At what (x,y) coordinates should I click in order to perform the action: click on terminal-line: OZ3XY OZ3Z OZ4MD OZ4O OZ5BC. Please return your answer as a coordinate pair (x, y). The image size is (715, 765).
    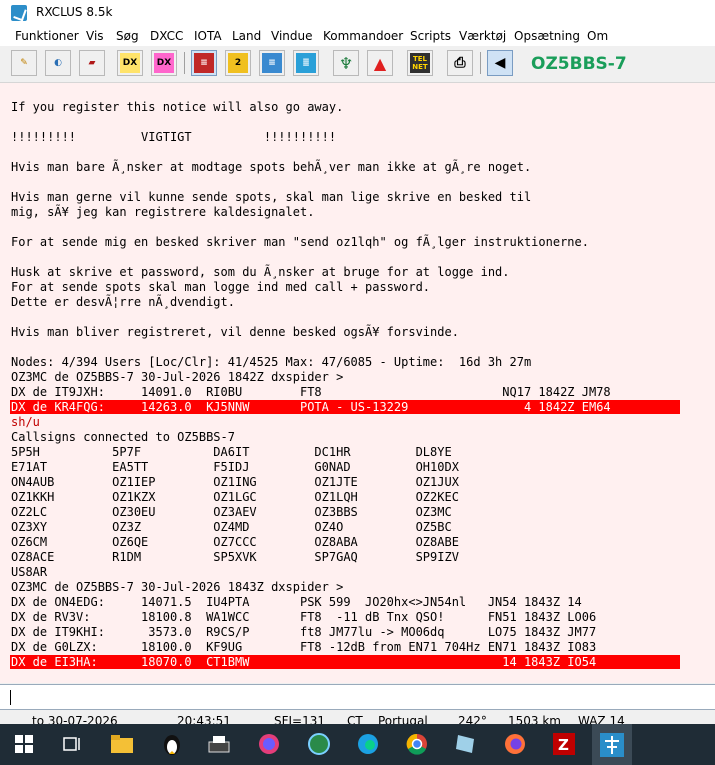
    Looking at the image, I should click on (231, 527).